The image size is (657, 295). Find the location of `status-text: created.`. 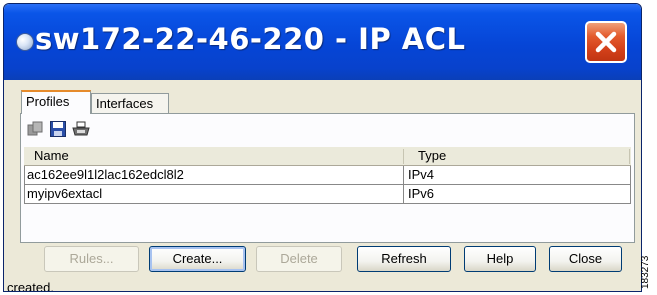

status-text: created. is located at coordinates (30, 286).